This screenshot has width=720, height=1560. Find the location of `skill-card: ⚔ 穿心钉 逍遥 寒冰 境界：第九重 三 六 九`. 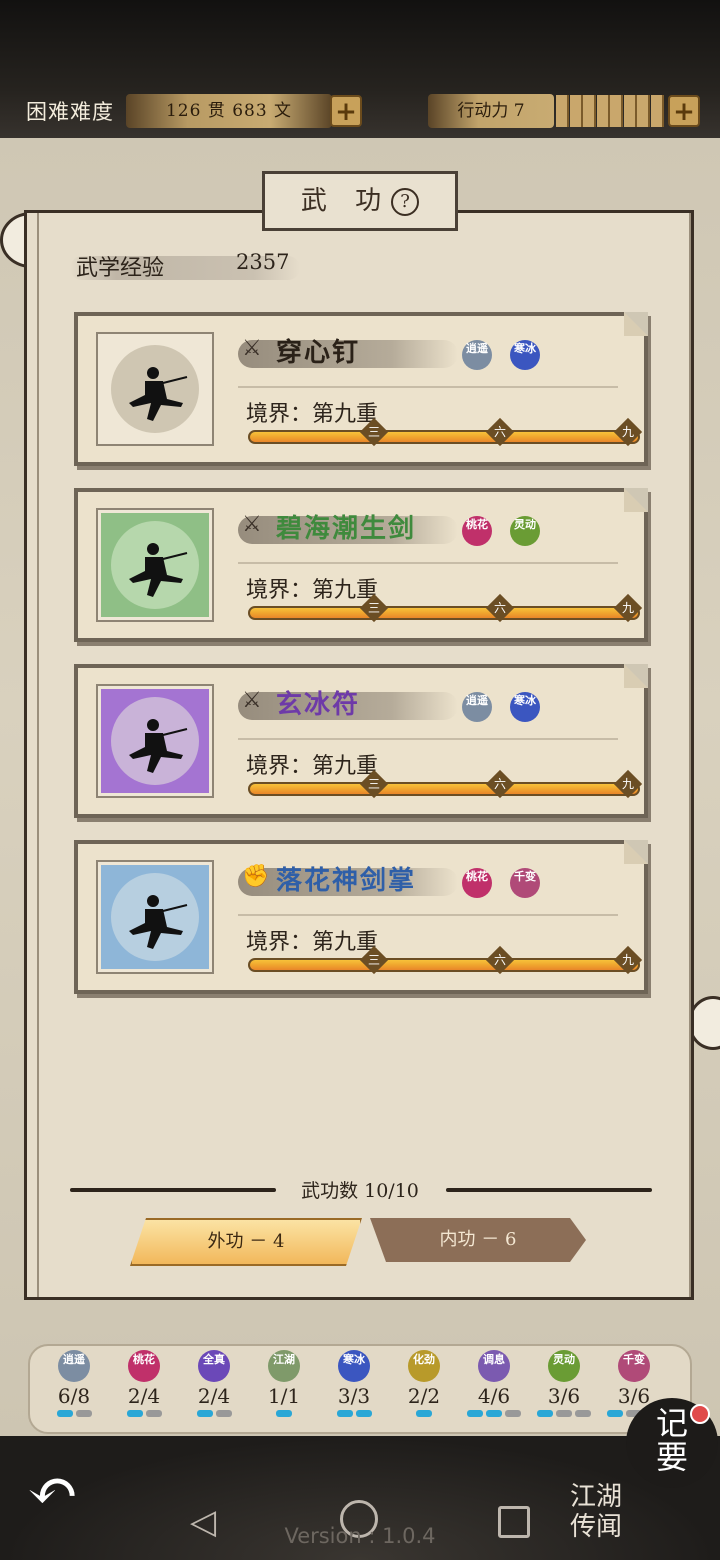

skill-card: ⚔ 穿心钉 逍遥 寒冰 境界：第九重 三 六 九 is located at coordinates (361, 389).